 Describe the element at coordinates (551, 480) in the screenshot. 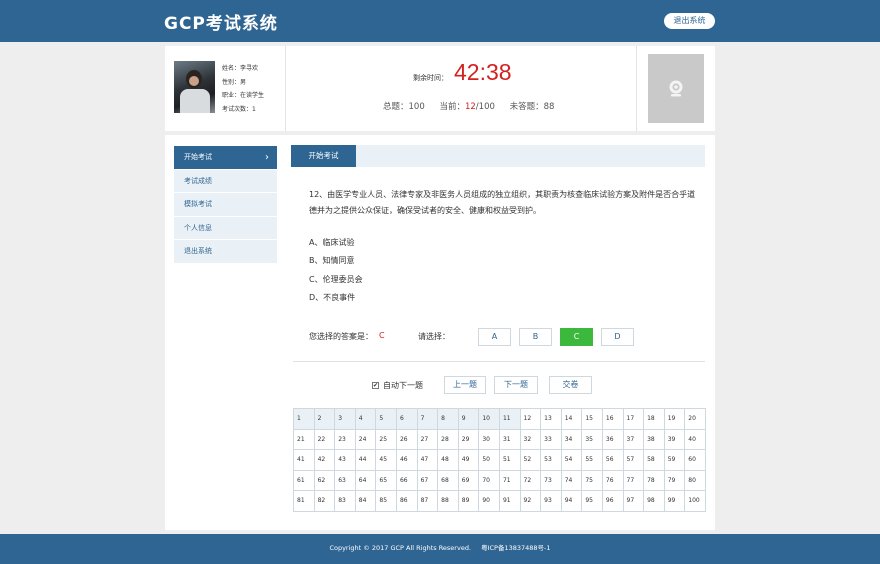

I see `question-number-cell: 73` at that location.